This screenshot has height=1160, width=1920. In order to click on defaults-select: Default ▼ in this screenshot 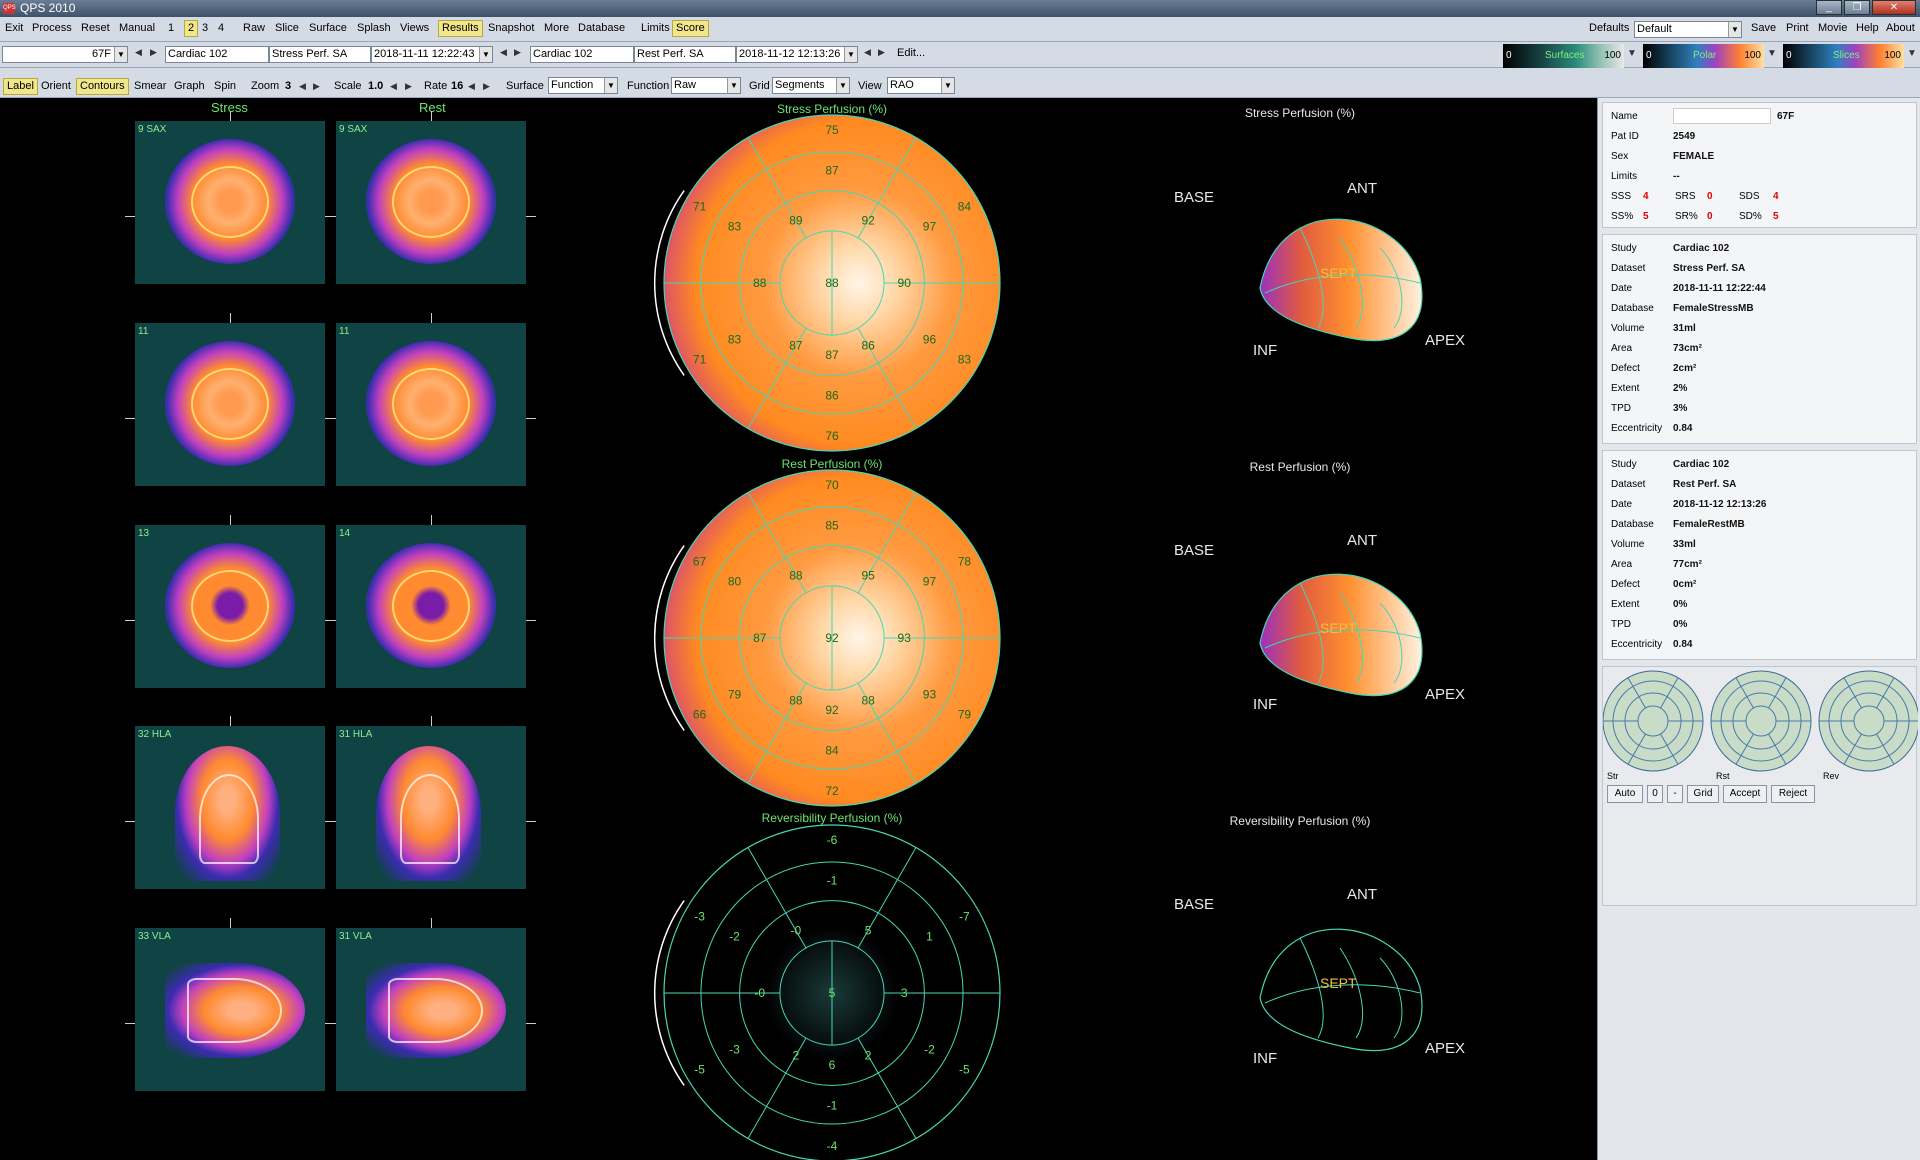, I will do `click(1688, 29)`.